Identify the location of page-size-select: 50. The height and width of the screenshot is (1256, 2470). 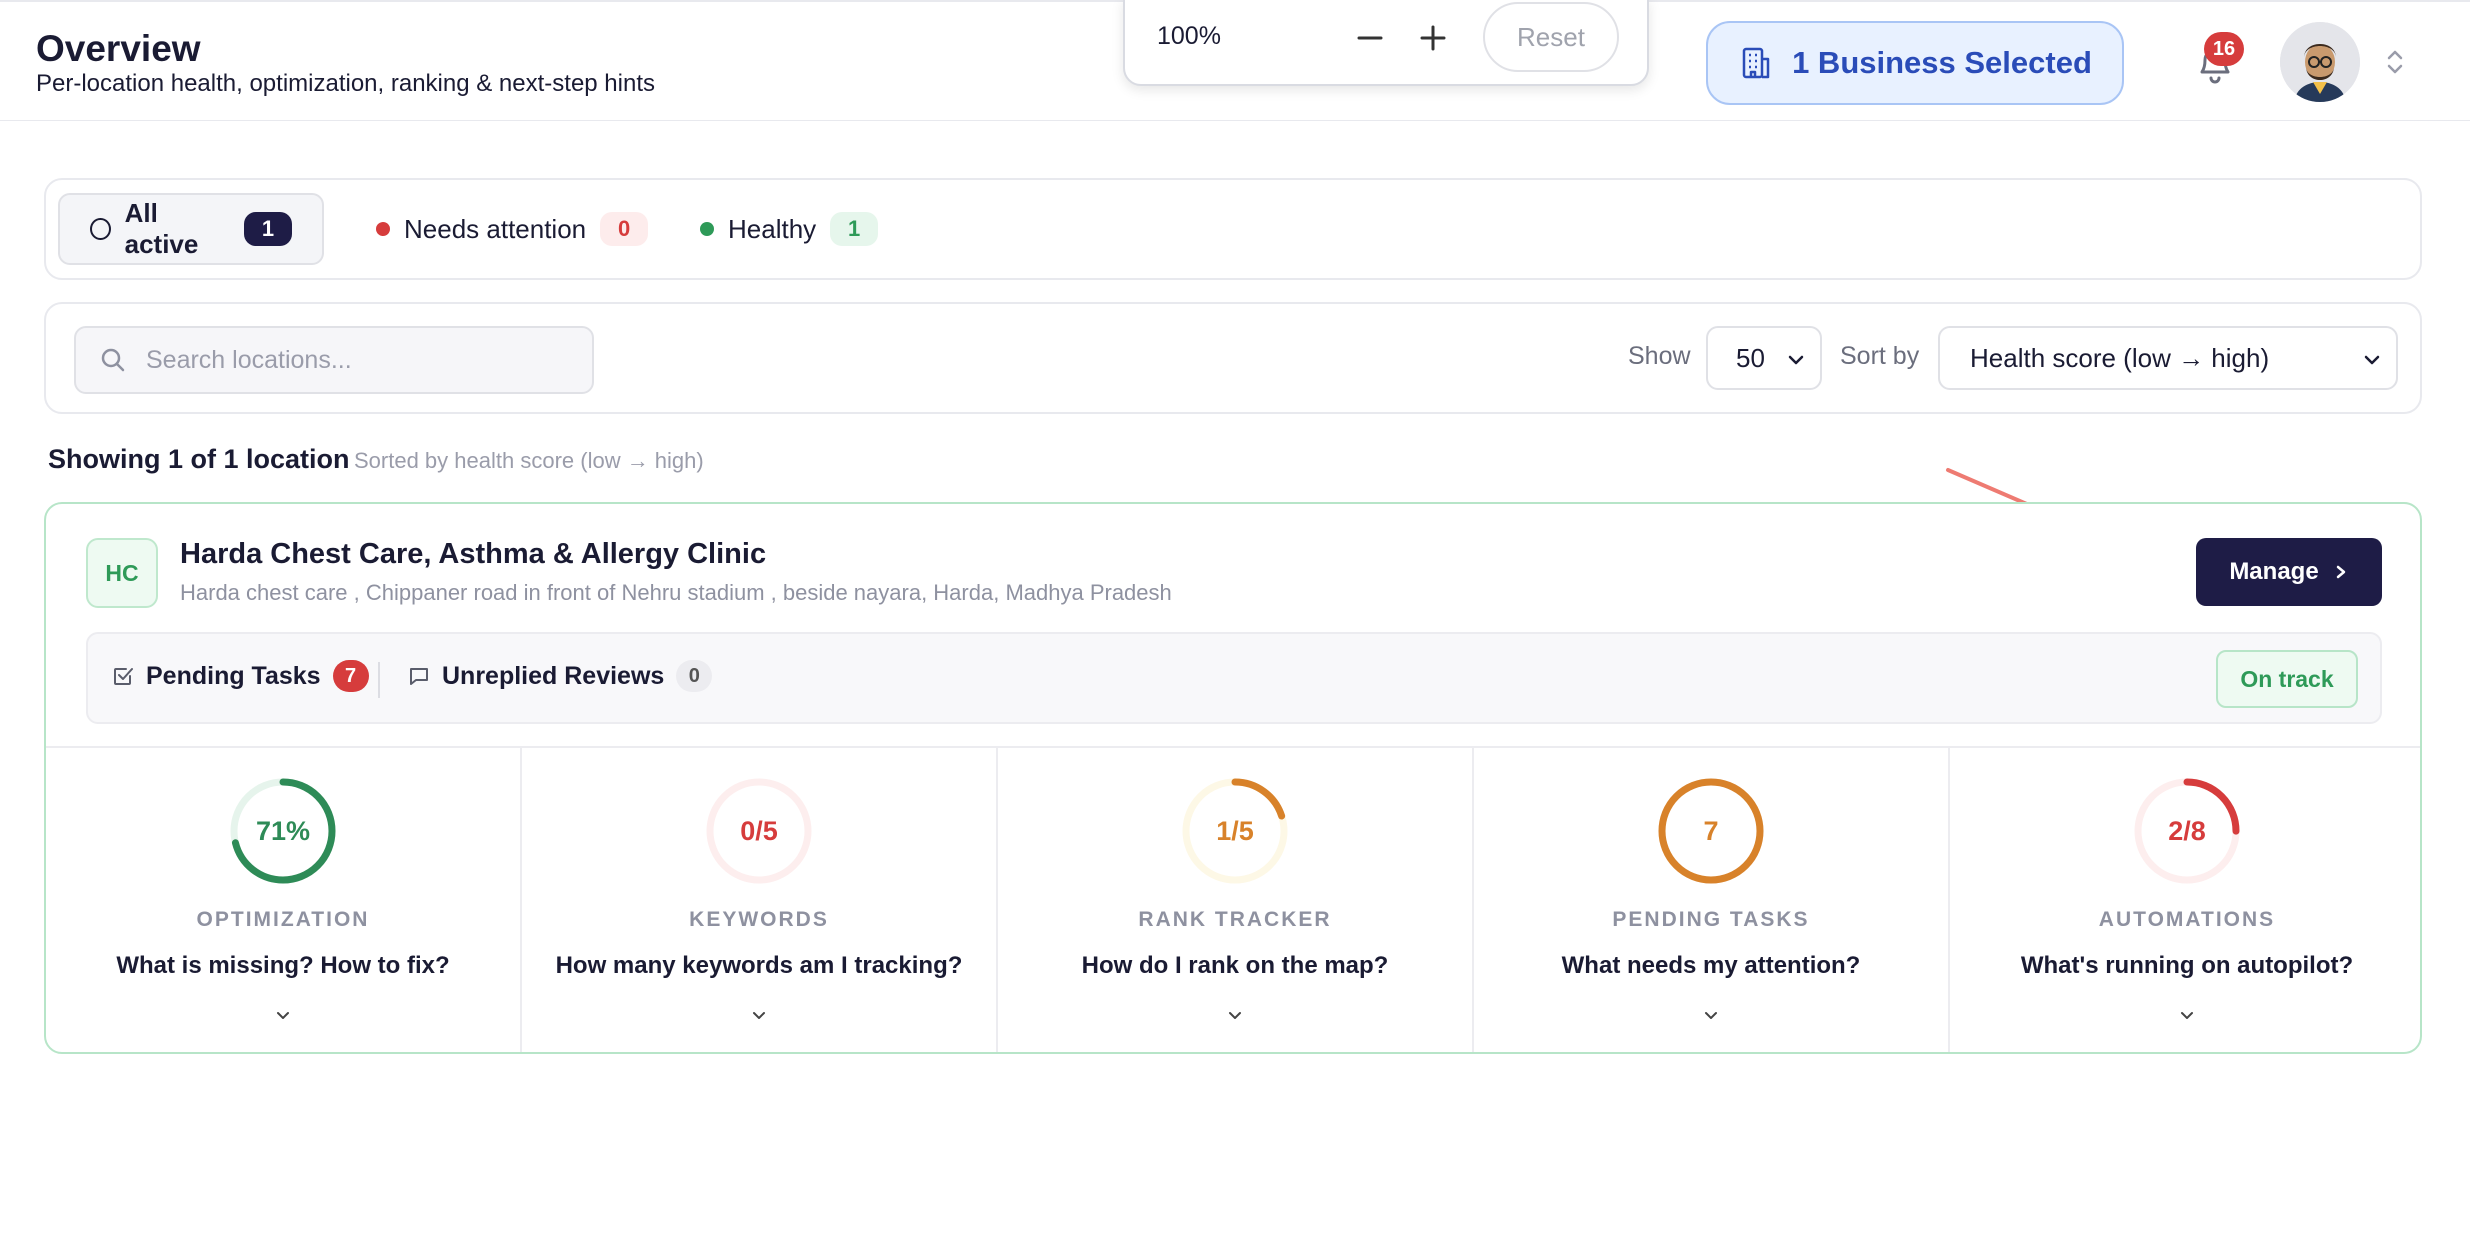
(1764, 358).